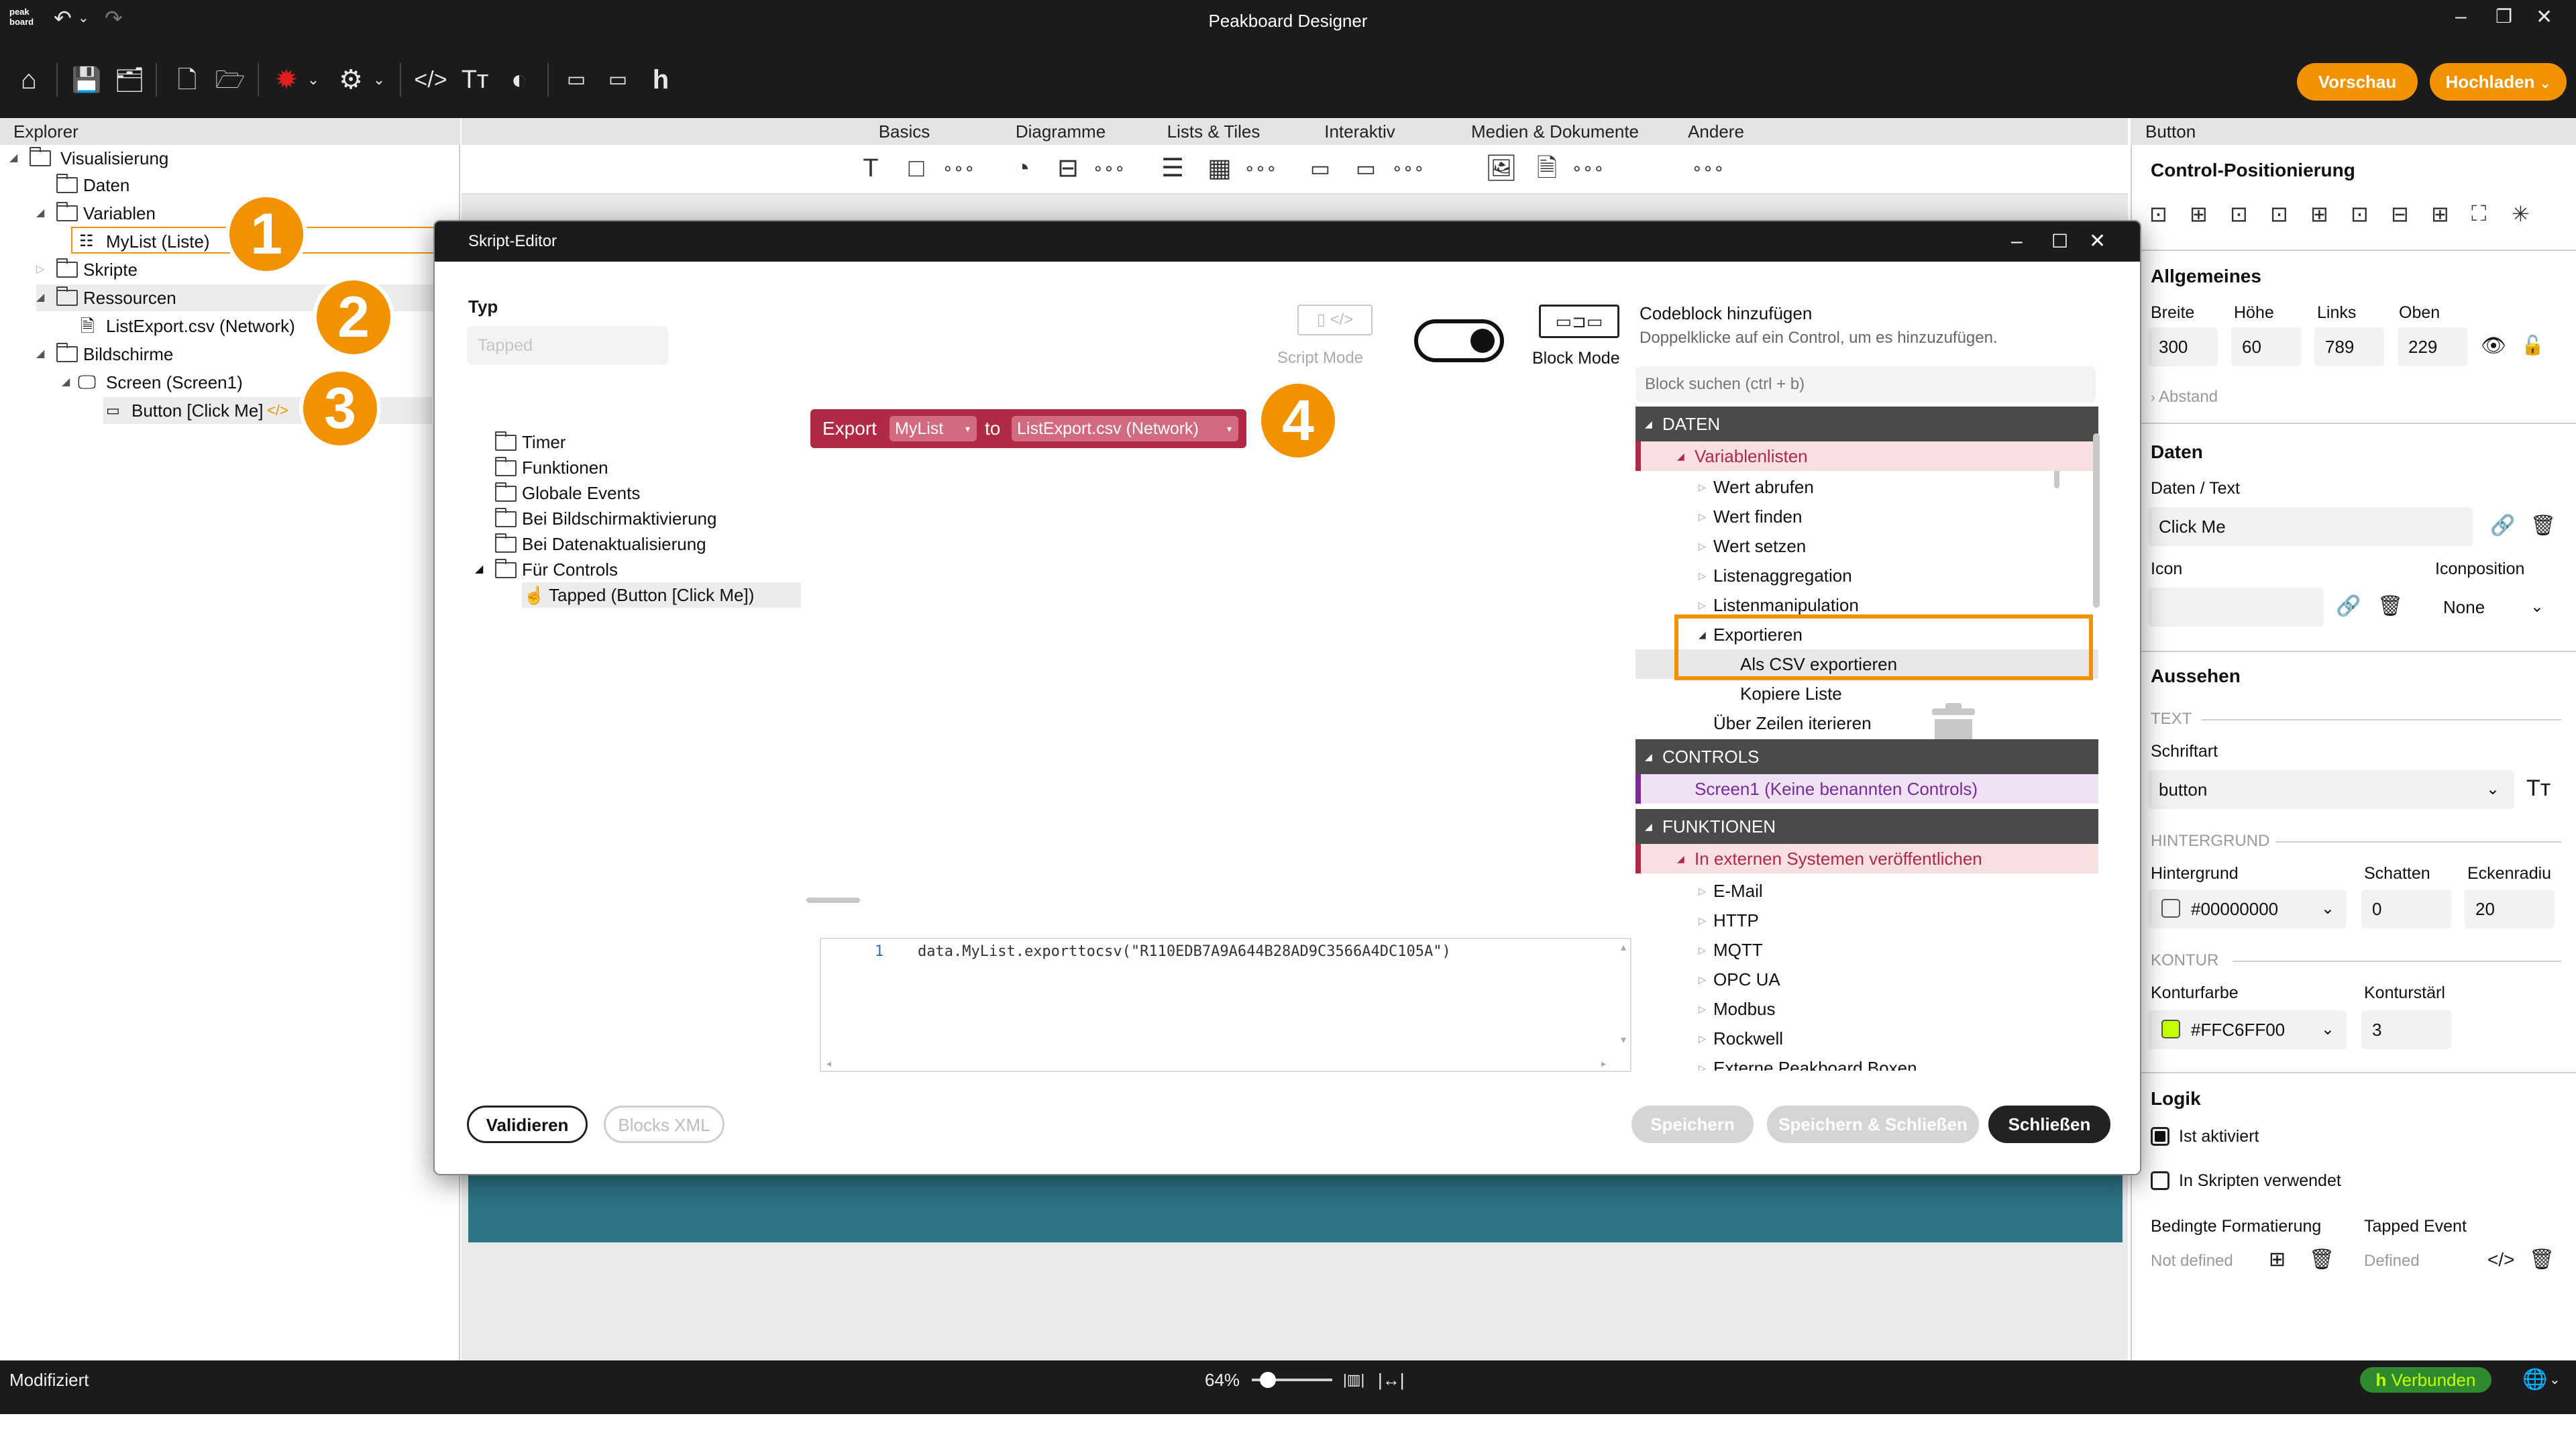 The height and width of the screenshot is (1449, 2576). Describe the element at coordinates (2510, 909) in the screenshot. I see `radius-field: 20` at that location.